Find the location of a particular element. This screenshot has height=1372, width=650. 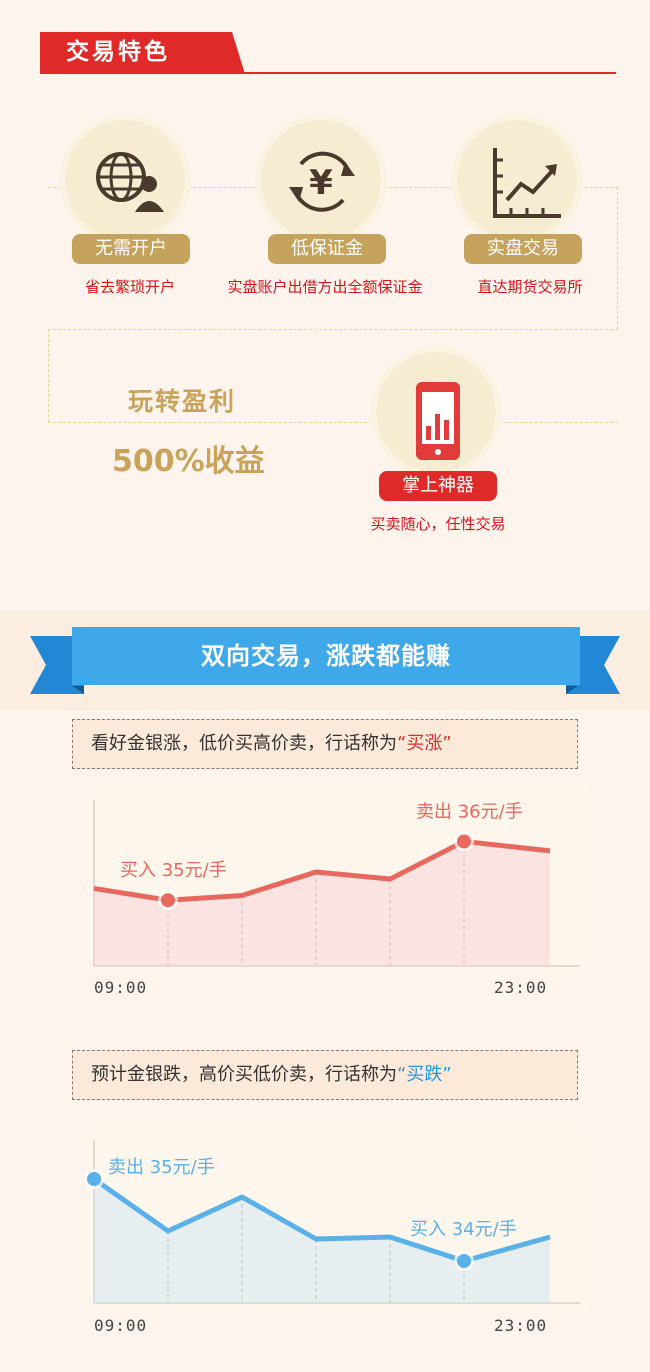

point-label: 卖出 35元/手 is located at coordinates (161, 1167).